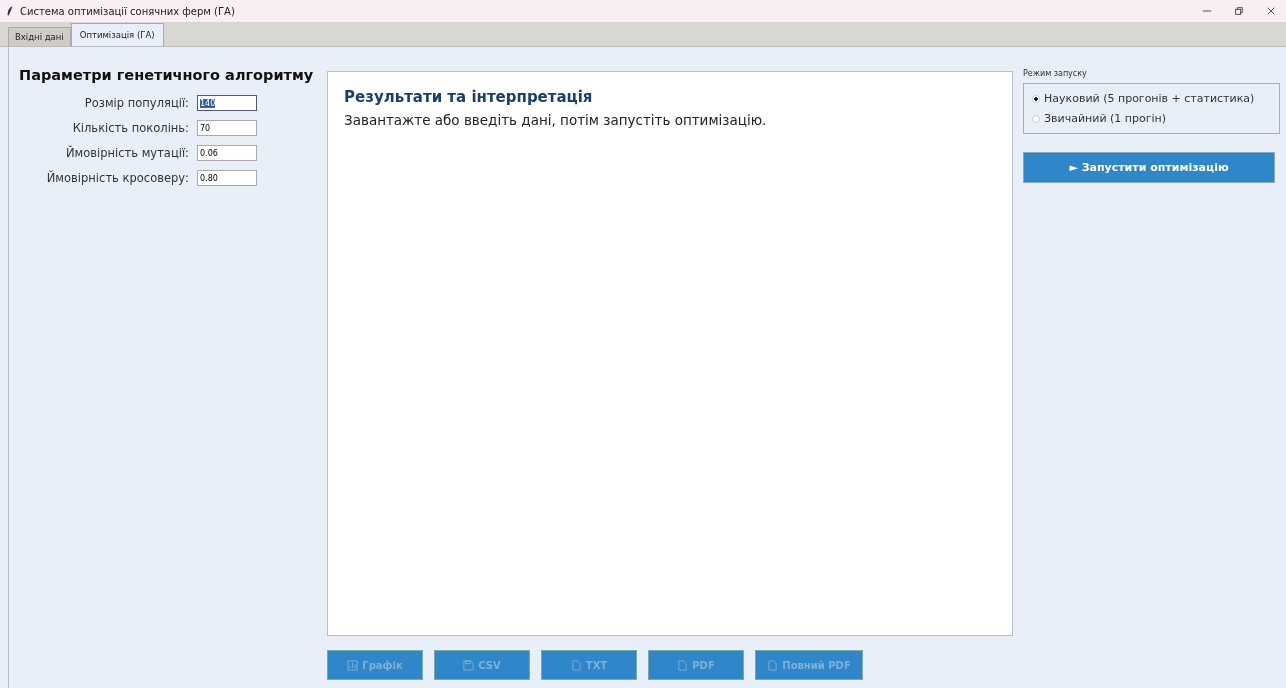  What do you see at coordinates (469, 665) in the screenshot?
I see `save-icon` at bounding box center [469, 665].